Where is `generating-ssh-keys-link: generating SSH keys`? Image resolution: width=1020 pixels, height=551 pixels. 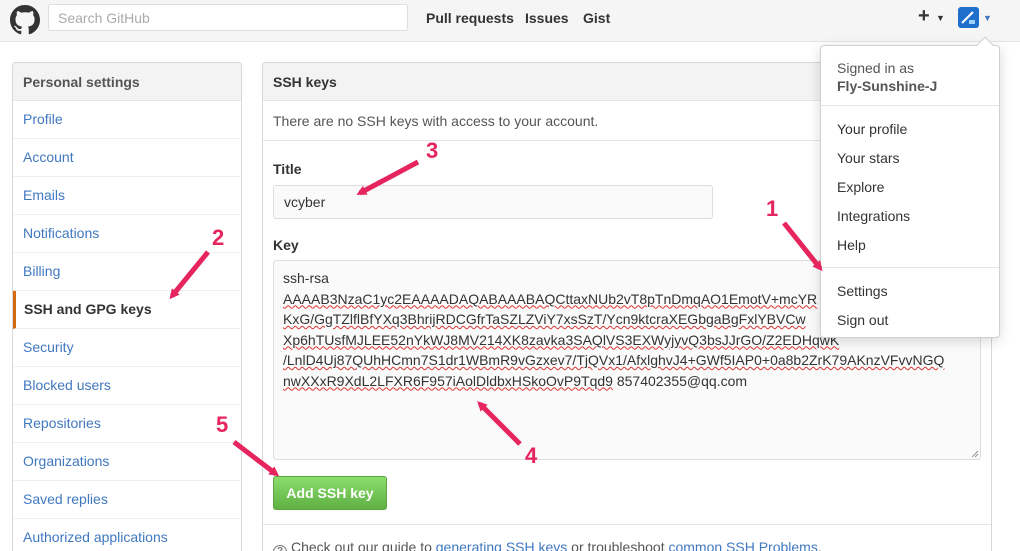 generating-ssh-keys-link: generating SSH keys is located at coordinates (502, 545).